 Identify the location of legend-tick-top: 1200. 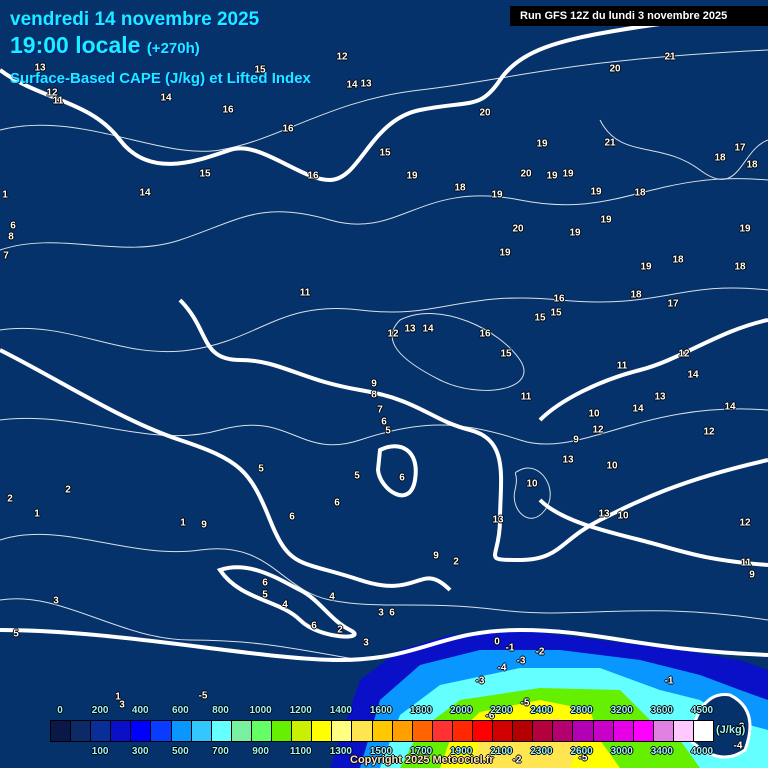
(300, 710).